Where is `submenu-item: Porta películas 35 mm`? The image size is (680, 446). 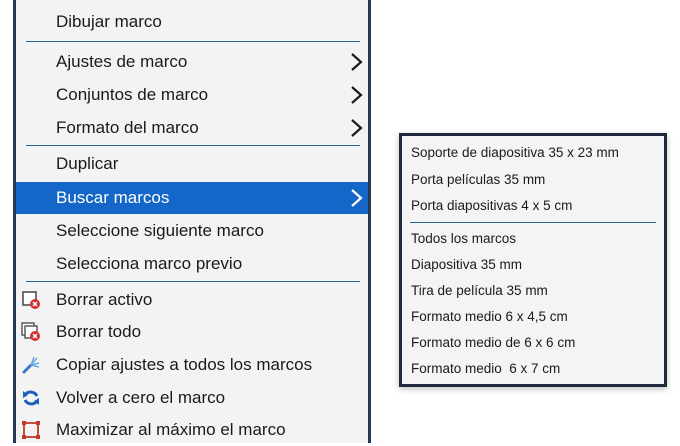
submenu-item: Porta películas 35 mm is located at coordinates (533, 180).